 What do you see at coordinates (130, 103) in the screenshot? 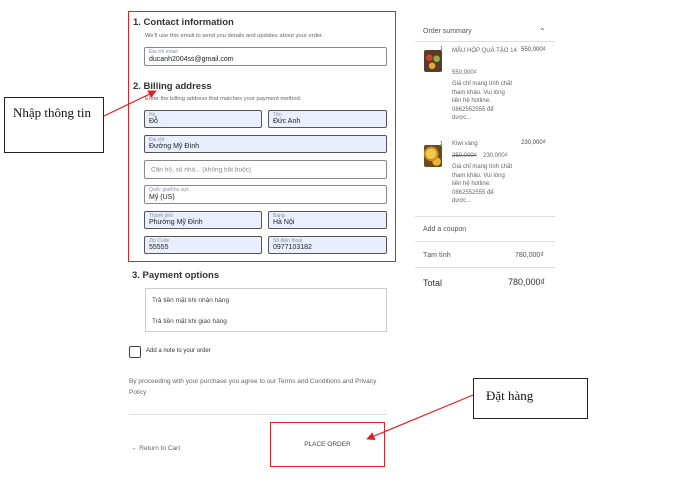
I see `arrow-to-form` at bounding box center [130, 103].